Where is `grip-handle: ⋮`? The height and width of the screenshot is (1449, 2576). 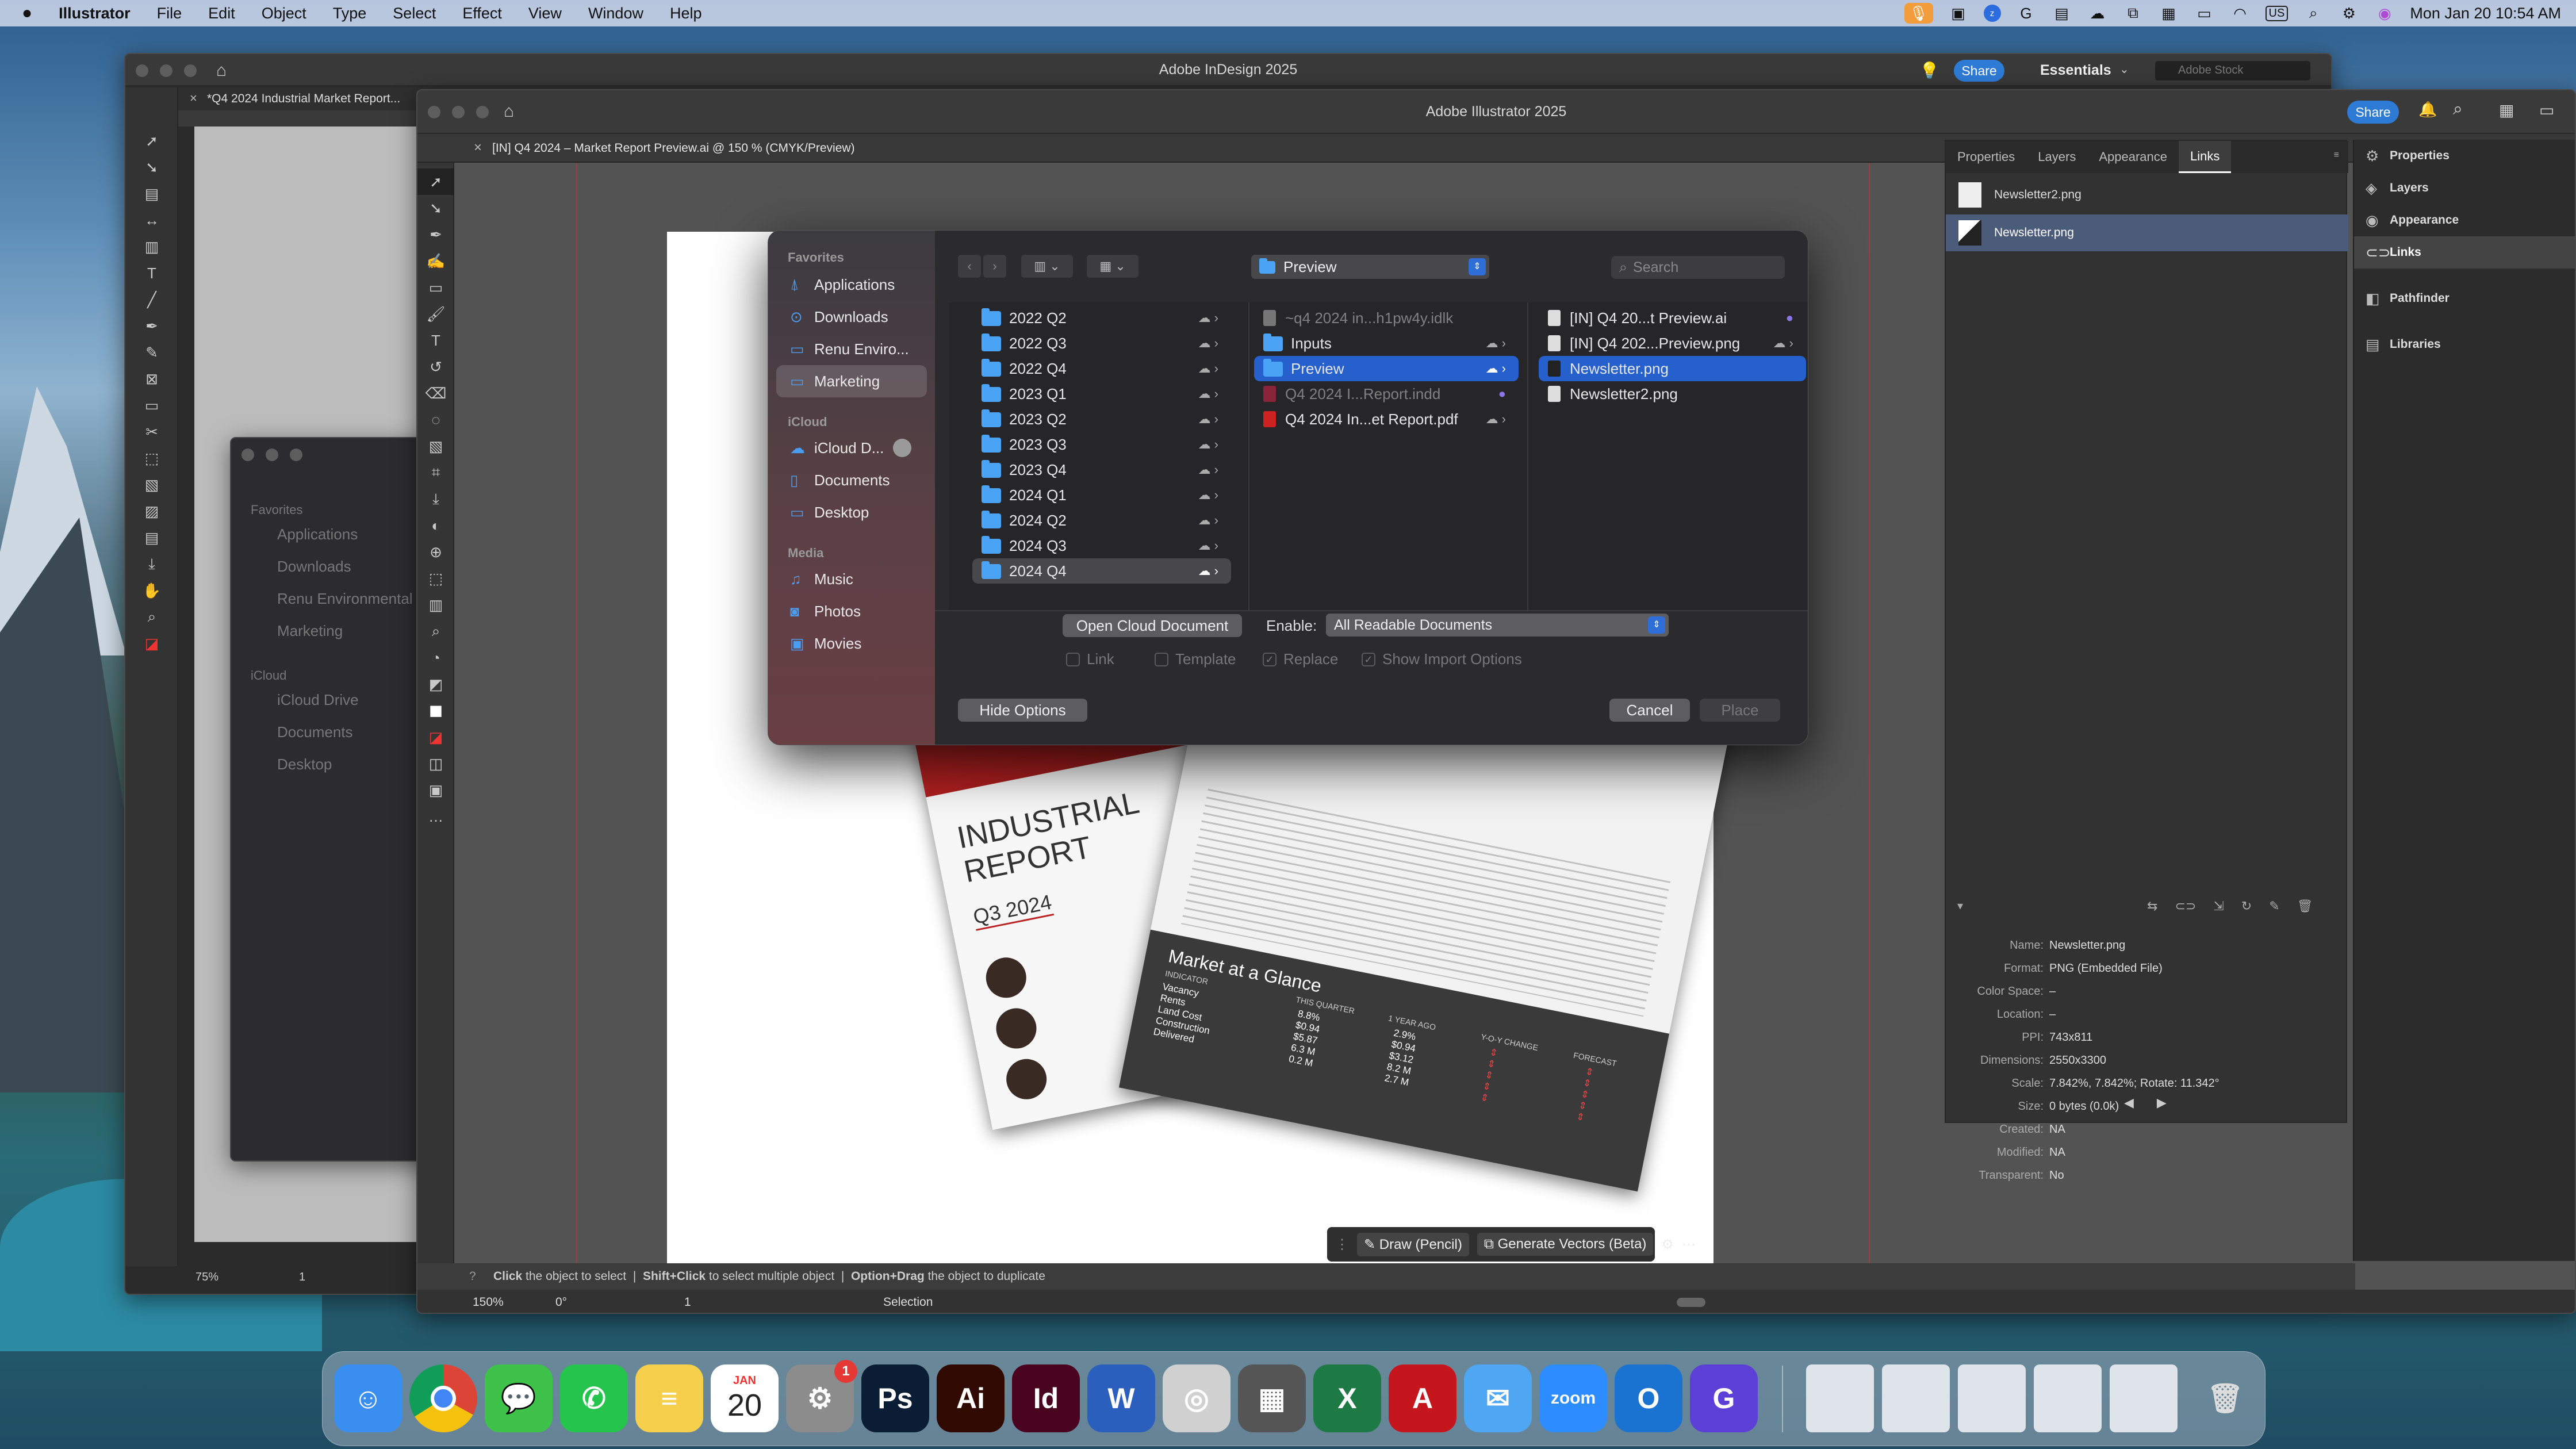 grip-handle: ⋮ is located at coordinates (1342, 1244).